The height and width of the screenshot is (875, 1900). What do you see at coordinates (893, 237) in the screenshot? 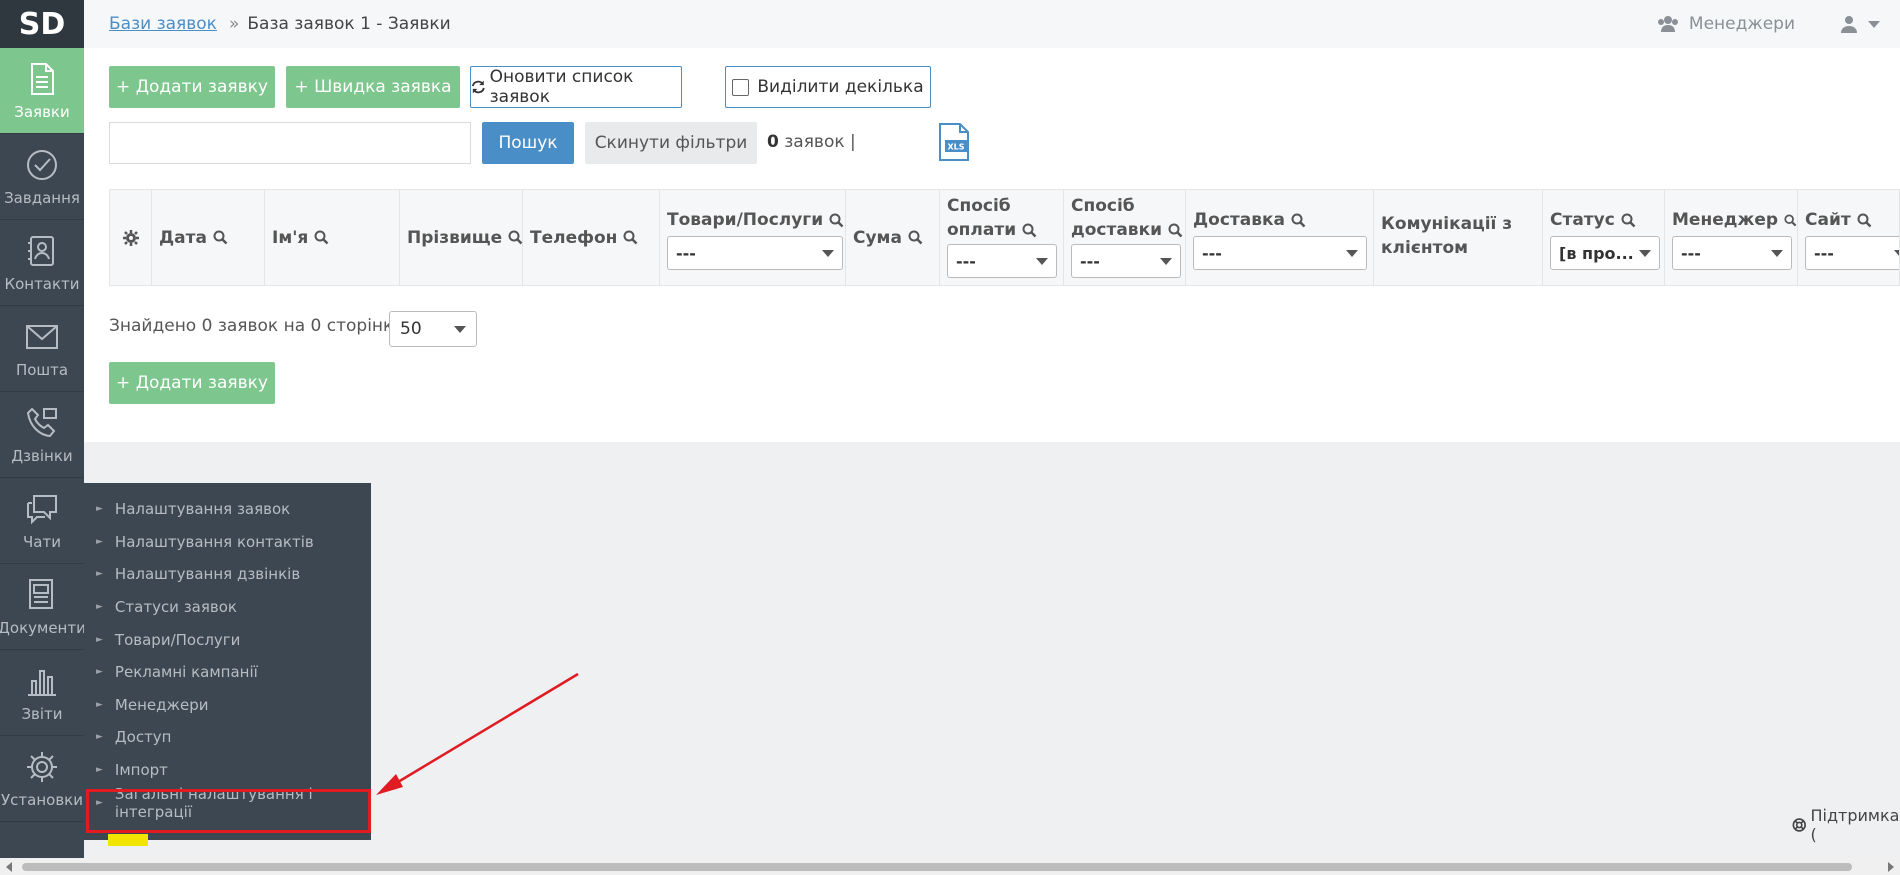
I see `column-sum: Сума` at bounding box center [893, 237].